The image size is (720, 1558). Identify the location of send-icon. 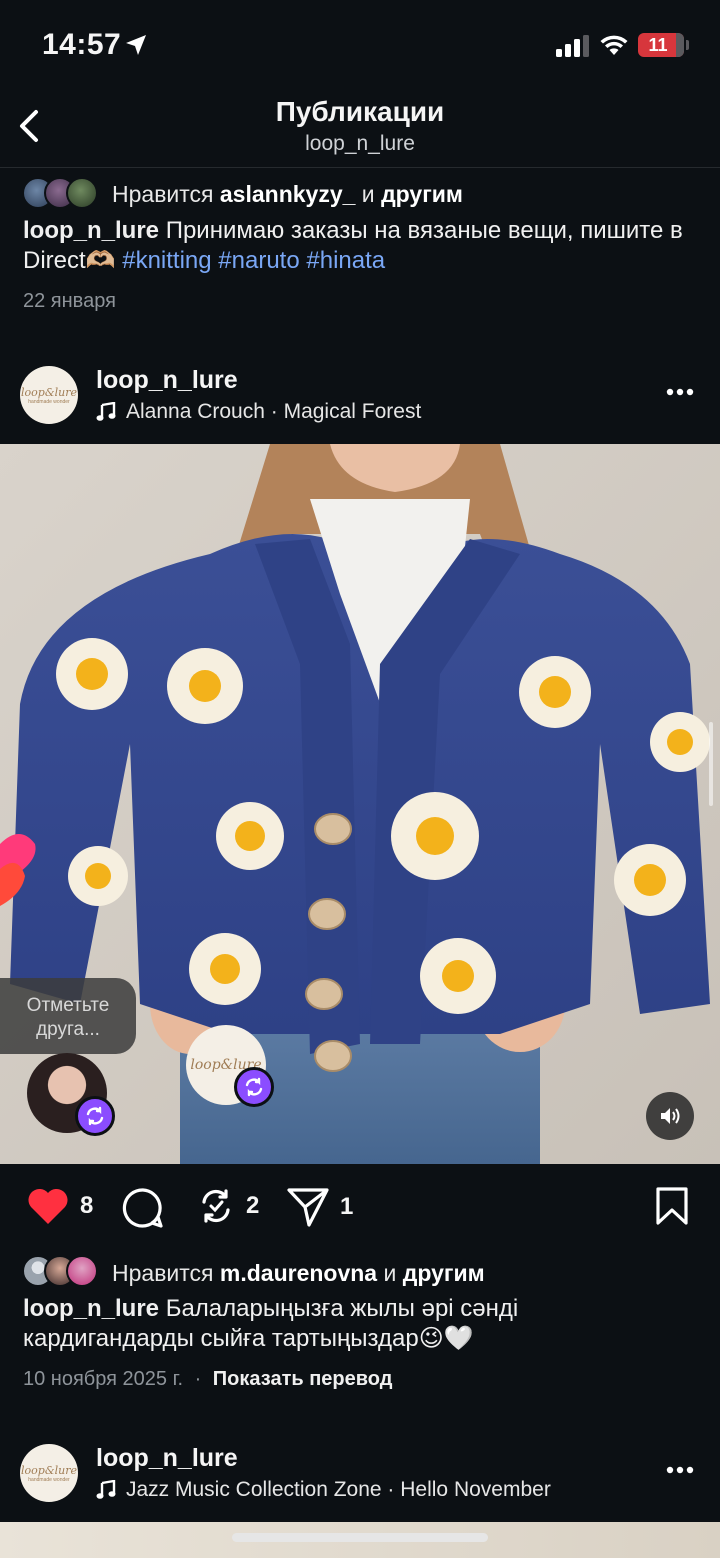
(308, 1207).